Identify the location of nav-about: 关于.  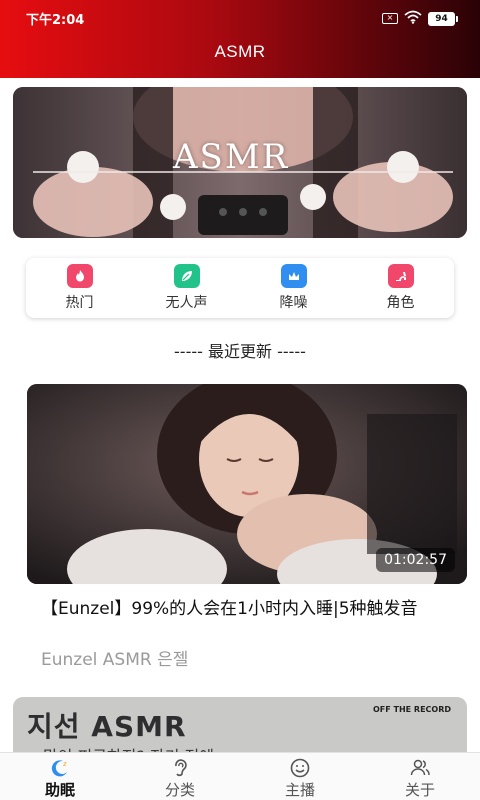
(420, 776).